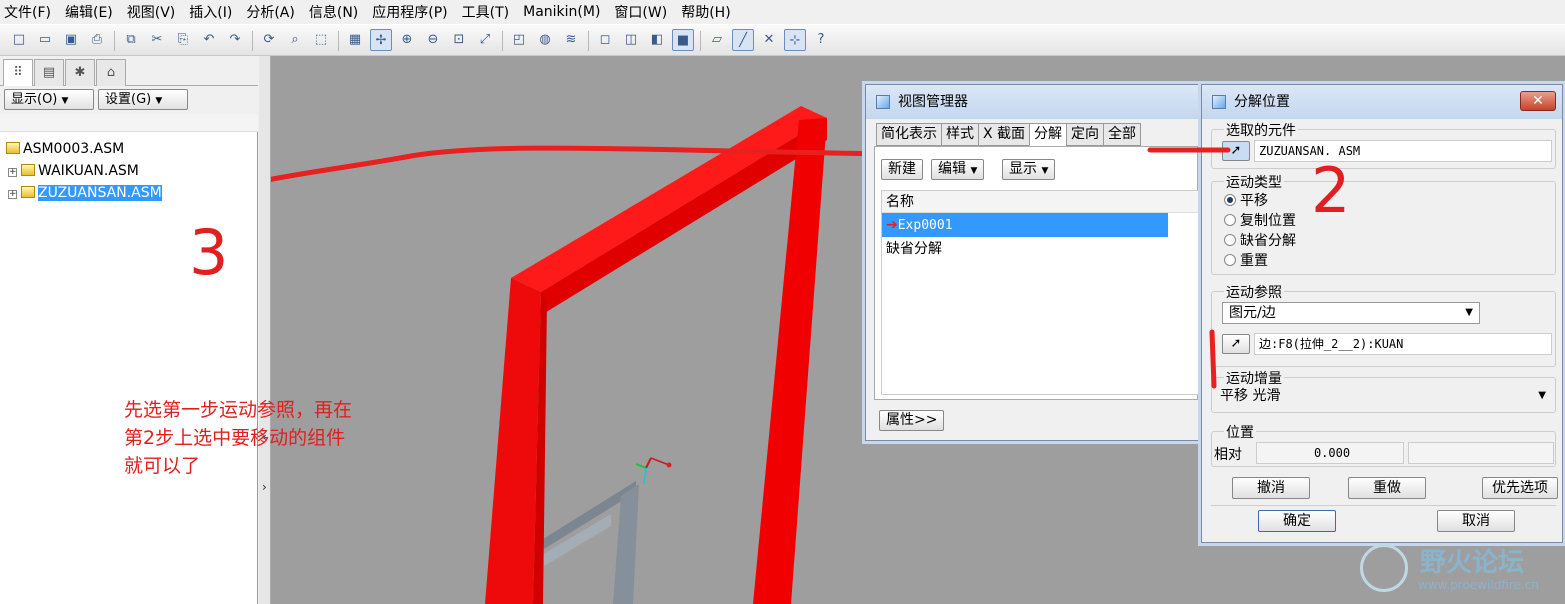  Describe the element at coordinates (80, 72) in the screenshot. I see `favorites-icon: ✱` at that location.